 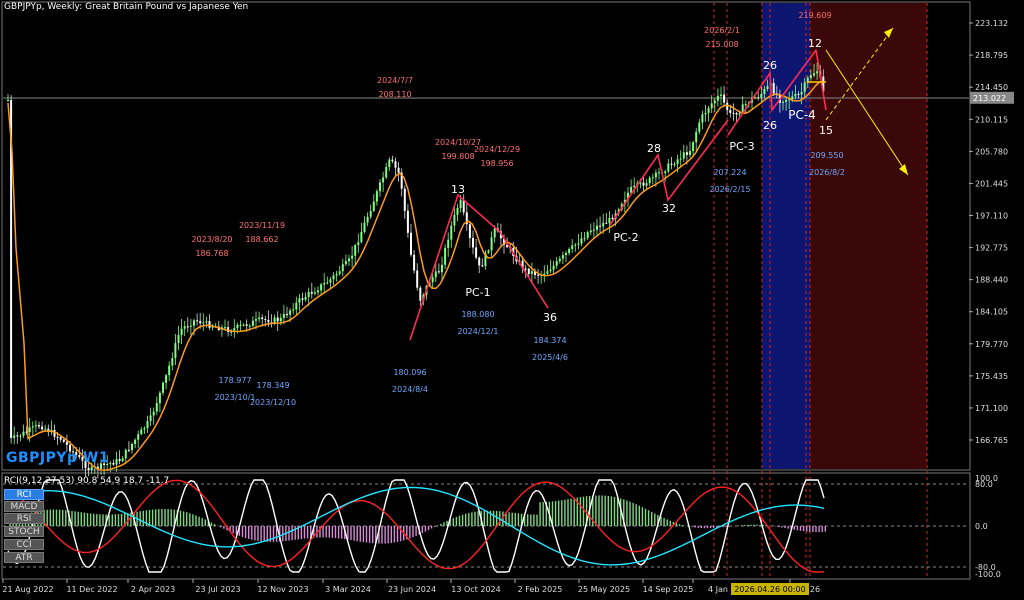 I want to click on indicator-button-macd: MACD, so click(x=24, y=506).